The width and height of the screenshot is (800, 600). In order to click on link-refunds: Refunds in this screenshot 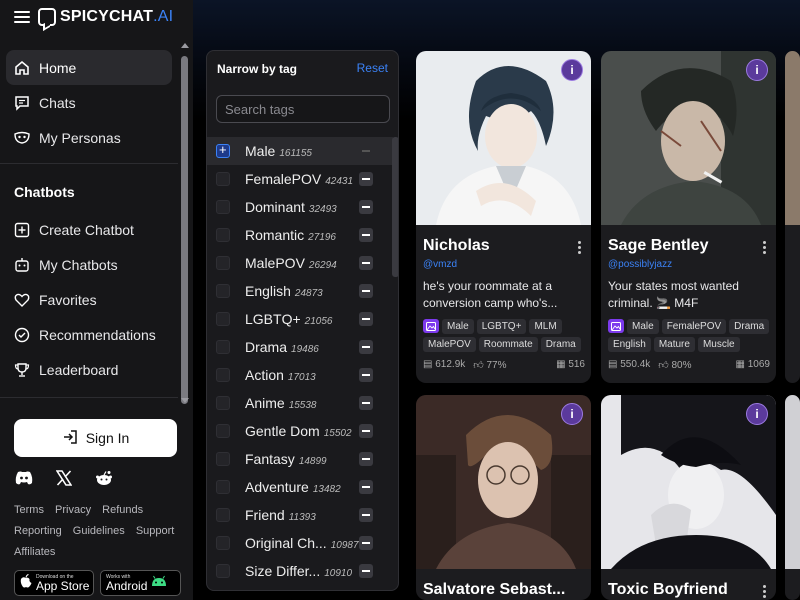, I will do `click(122, 510)`.